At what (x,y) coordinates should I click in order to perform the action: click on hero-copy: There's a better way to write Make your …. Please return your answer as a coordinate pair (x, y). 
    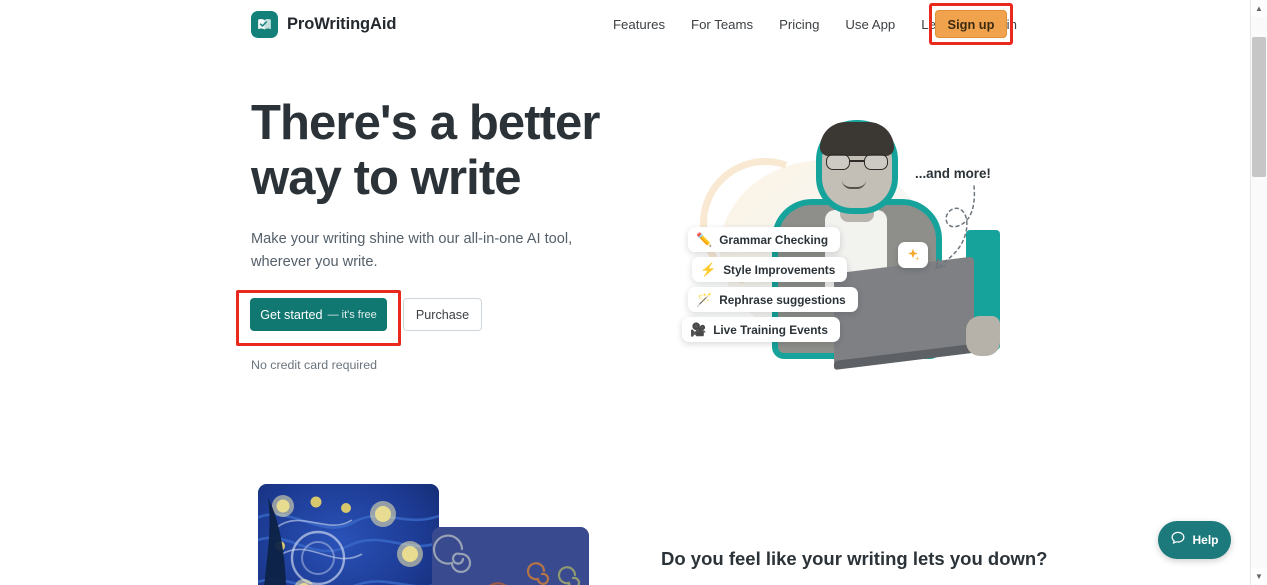
    Looking at the image, I should click on (431, 185).